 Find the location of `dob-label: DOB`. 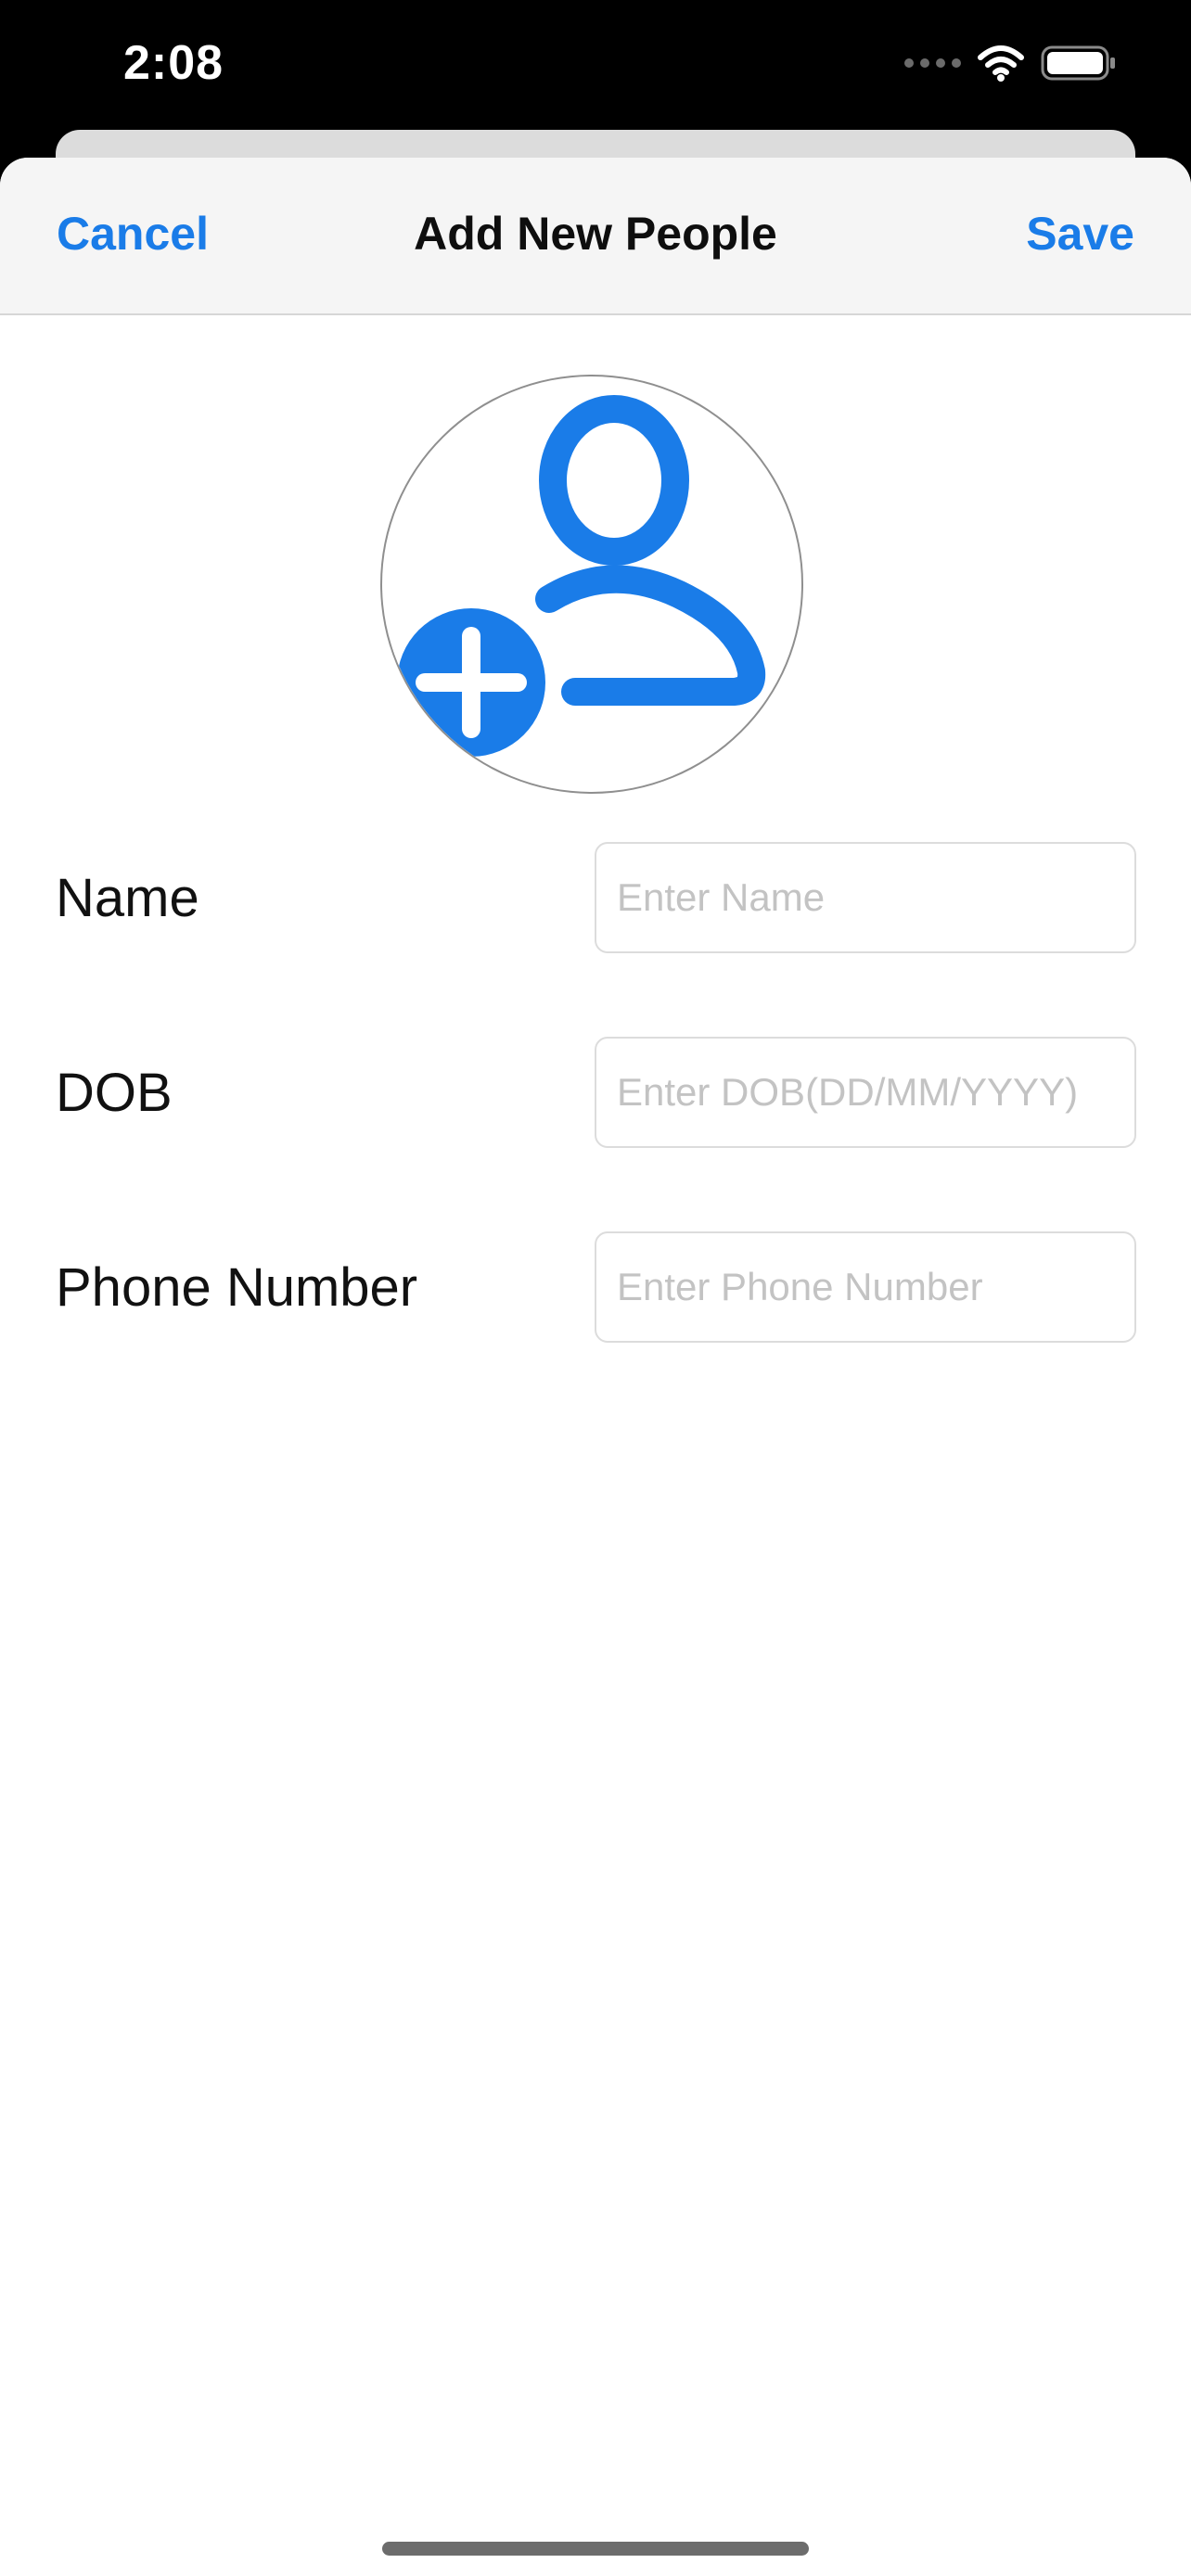

dob-label: DOB is located at coordinates (114, 1093).